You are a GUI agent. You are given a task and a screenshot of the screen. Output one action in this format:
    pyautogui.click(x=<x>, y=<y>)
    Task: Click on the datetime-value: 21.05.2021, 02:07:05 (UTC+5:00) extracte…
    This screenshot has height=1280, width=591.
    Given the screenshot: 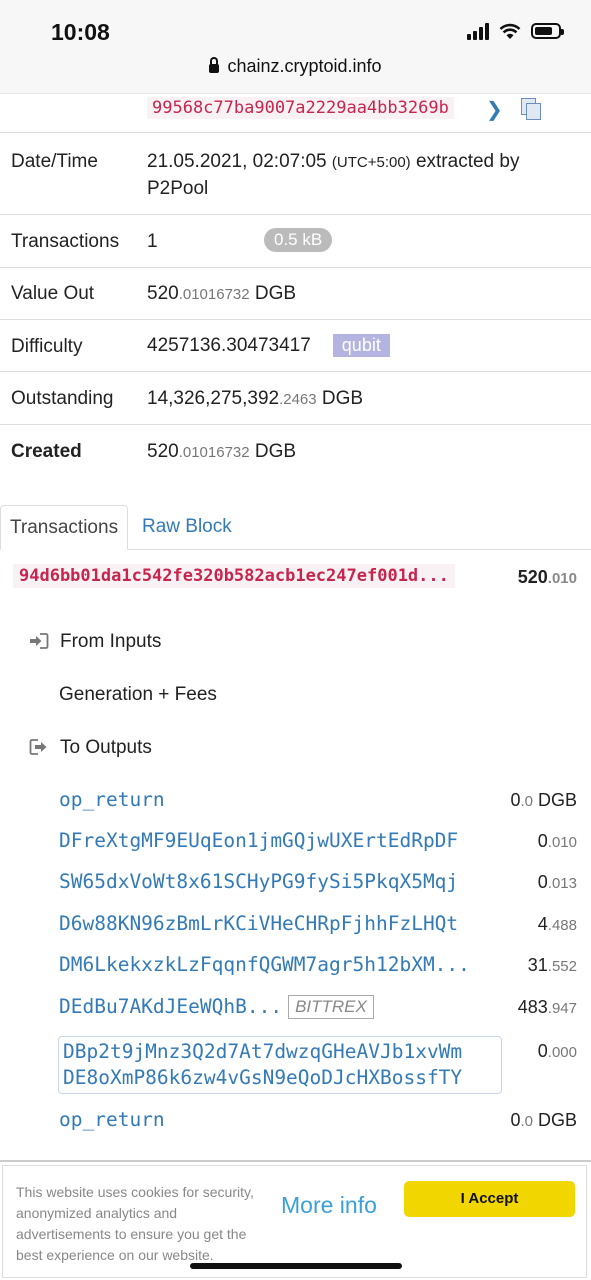 What is the action you would take?
    pyautogui.click(x=333, y=161)
    